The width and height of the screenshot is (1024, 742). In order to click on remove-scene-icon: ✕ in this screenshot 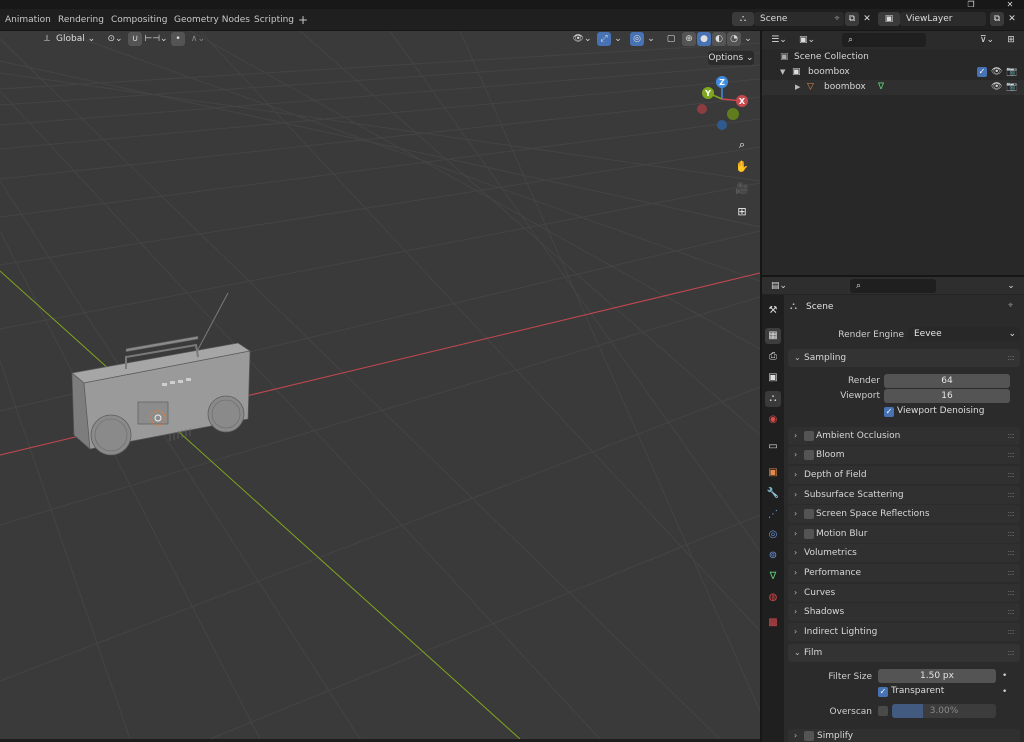, I will do `click(867, 19)`.